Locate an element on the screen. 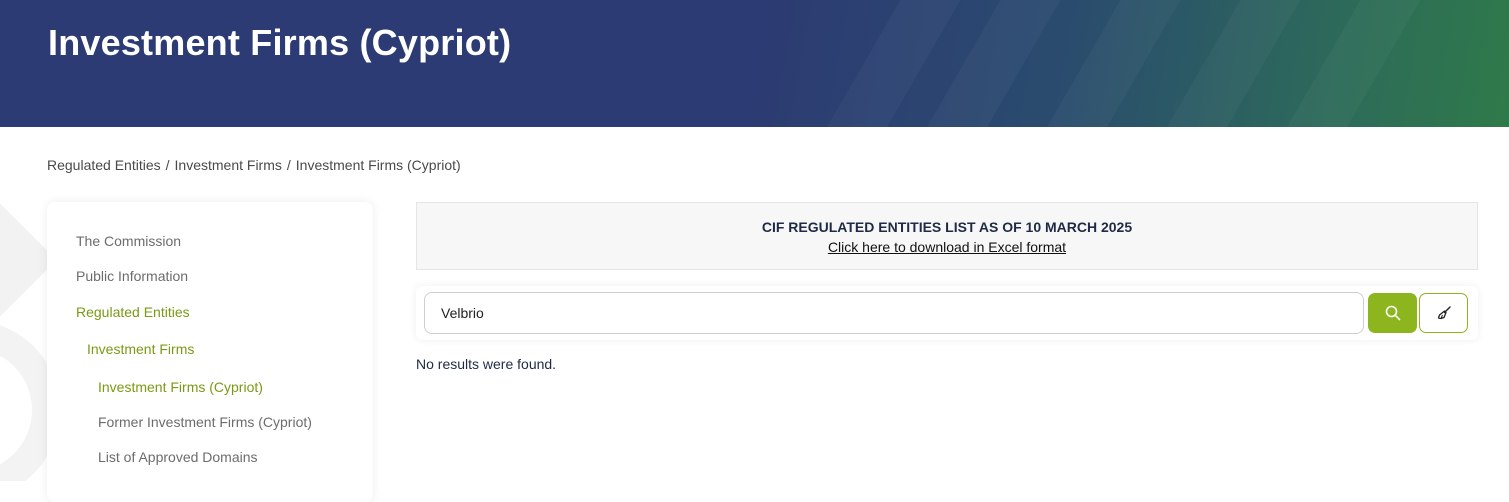  sidebar-item-investment-firms-cypriot: Investment Firms (Cypriot) is located at coordinates (180, 387).